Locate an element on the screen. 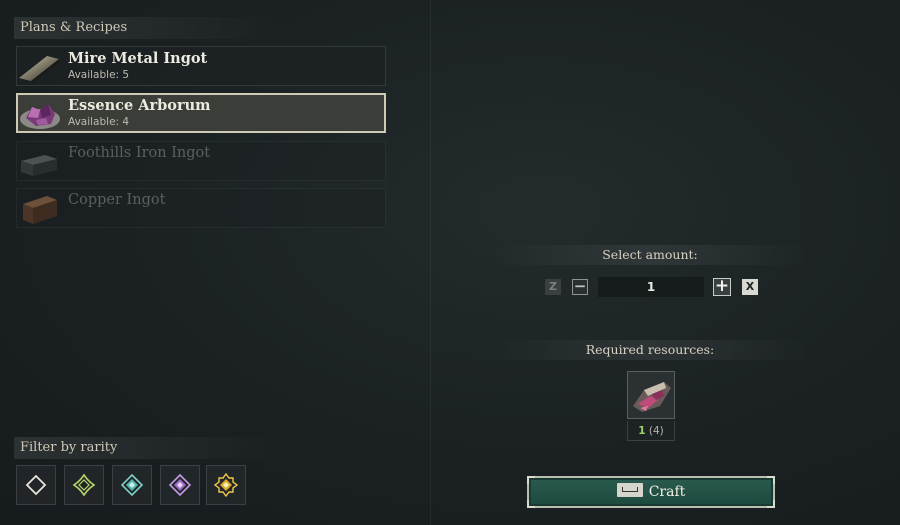  recipe-name: Foothills Iron Ingot is located at coordinates (139, 153).